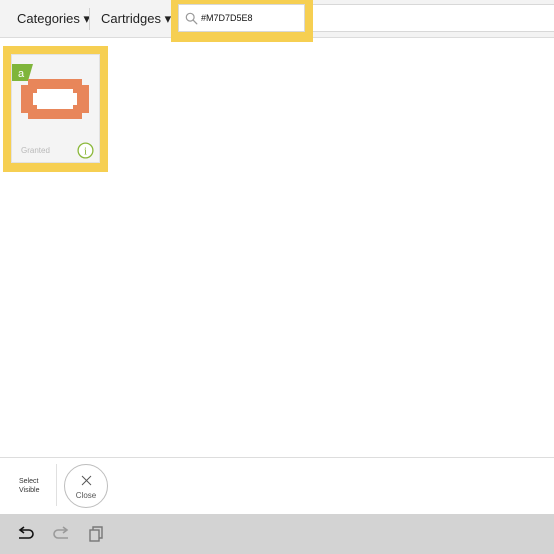  Describe the element at coordinates (277, 485) in the screenshot. I see `action-bar: Select Visible Close` at that location.